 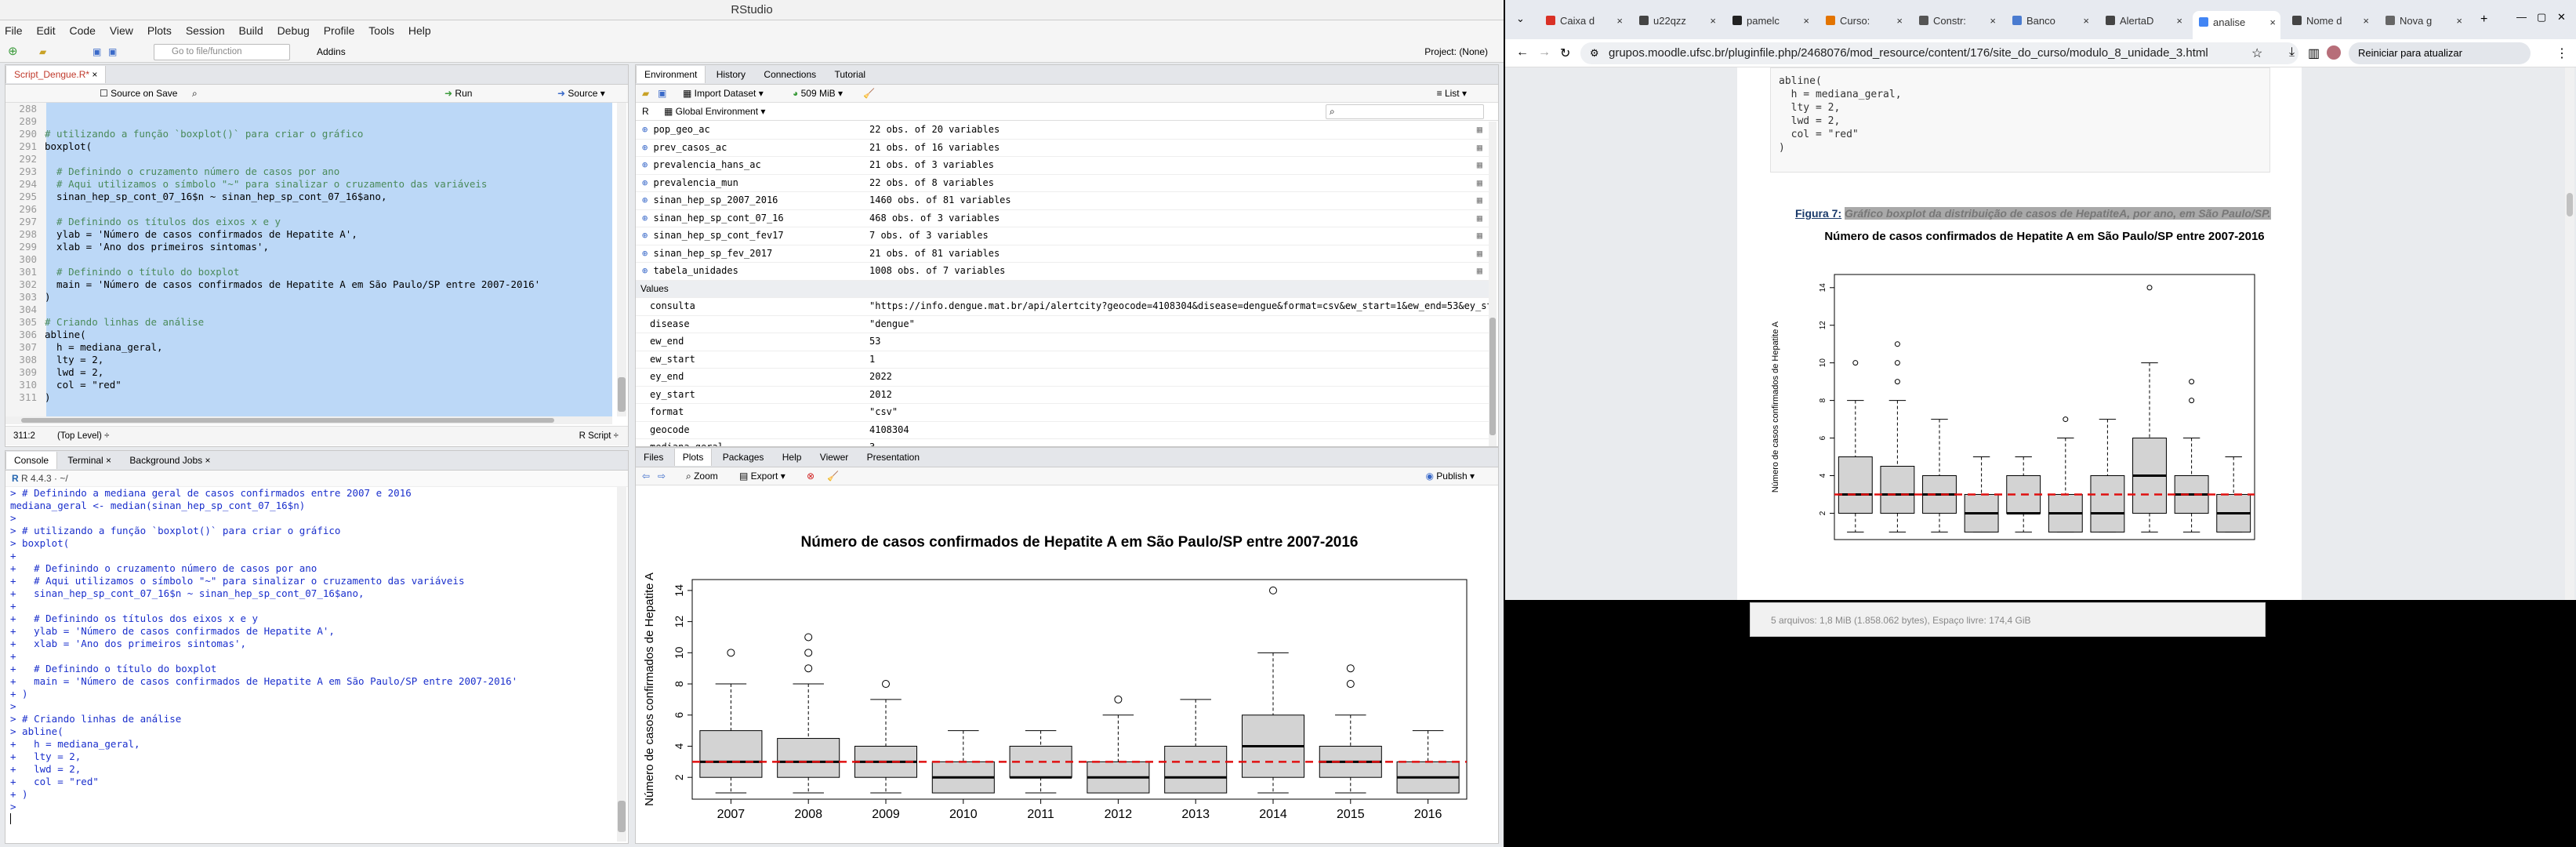 What do you see at coordinates (1520, 19) in the screenshot?
I see `tab-list-icon: ⌄` at bounding box center [1520, 19].